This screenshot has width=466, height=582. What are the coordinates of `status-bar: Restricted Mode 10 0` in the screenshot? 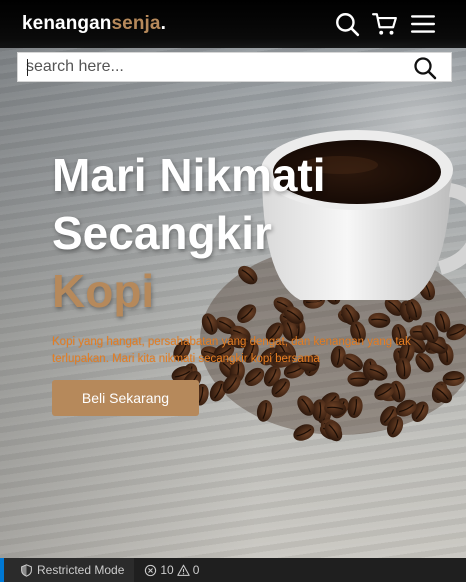 It's located at (233, 570).